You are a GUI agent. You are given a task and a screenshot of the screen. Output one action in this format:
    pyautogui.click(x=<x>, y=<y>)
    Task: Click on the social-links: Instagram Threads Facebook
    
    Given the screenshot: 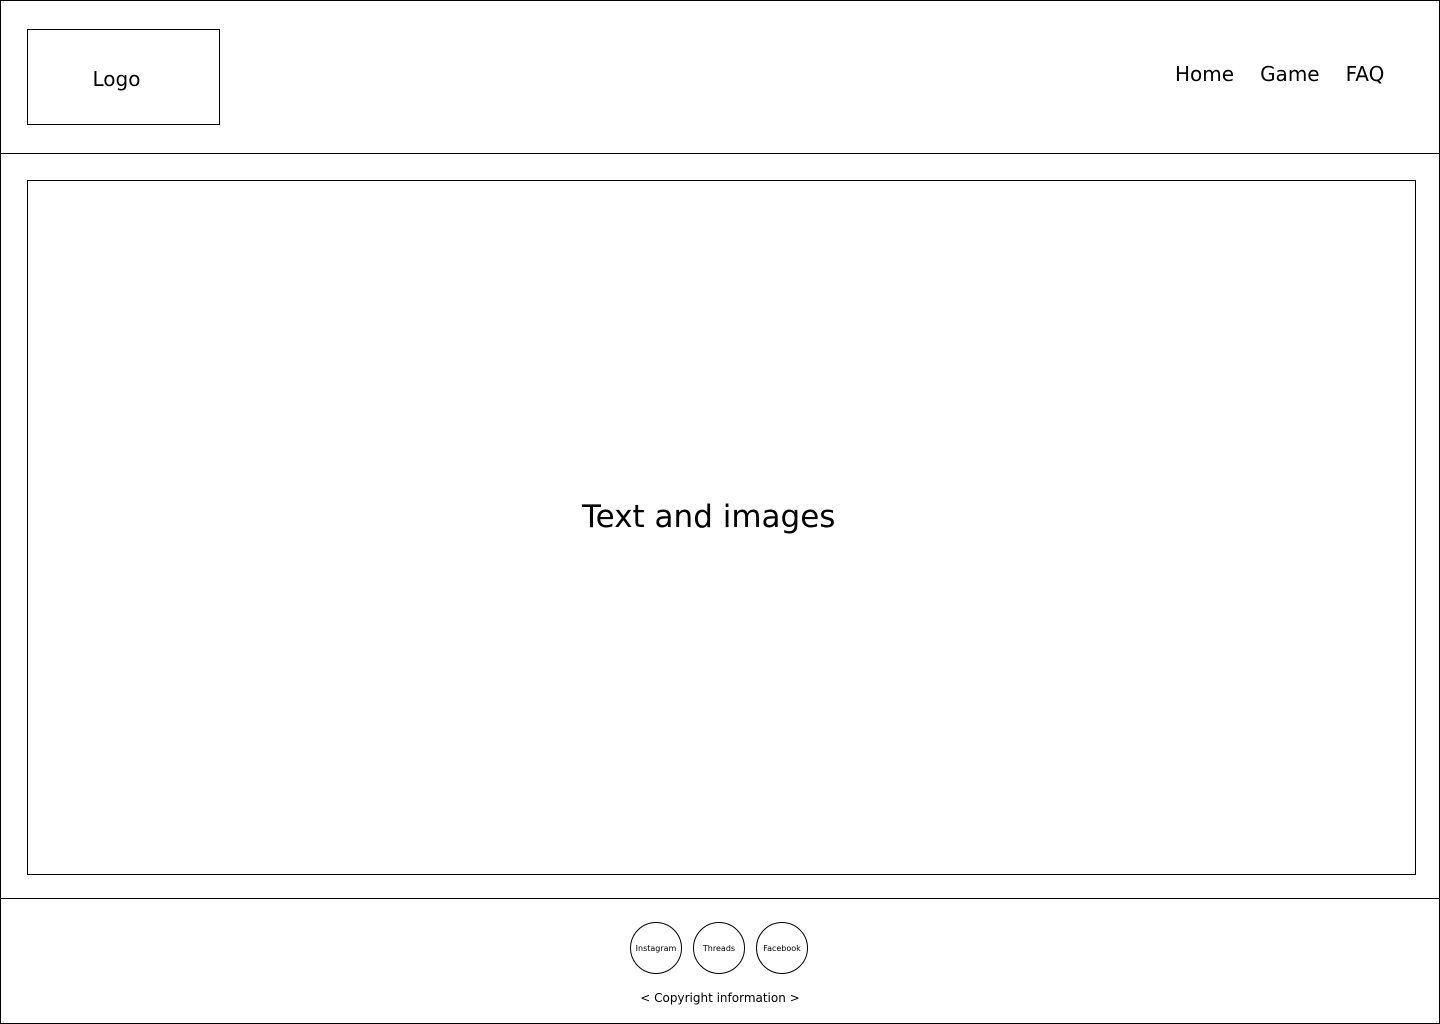 What is the action you would take?
    pyautogui.click(x=719, y=948)
    